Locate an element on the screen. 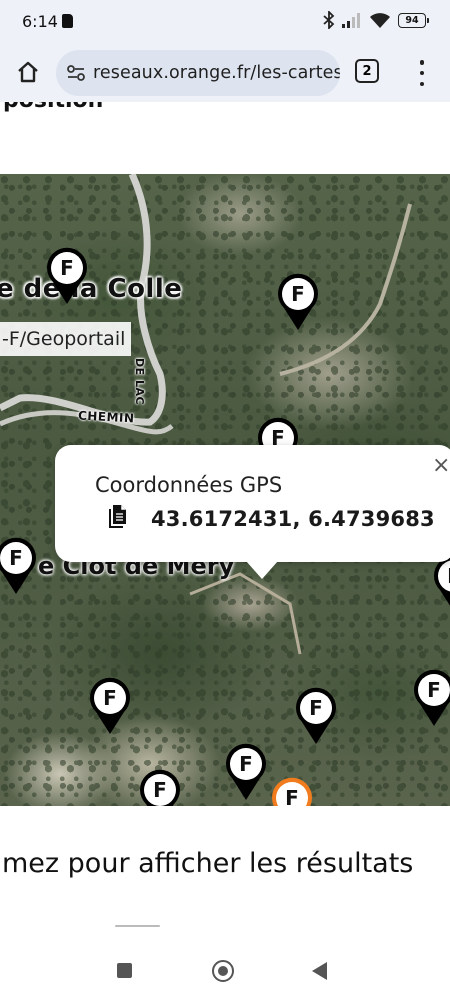  popup-tail is located at coordinates (262, 570).